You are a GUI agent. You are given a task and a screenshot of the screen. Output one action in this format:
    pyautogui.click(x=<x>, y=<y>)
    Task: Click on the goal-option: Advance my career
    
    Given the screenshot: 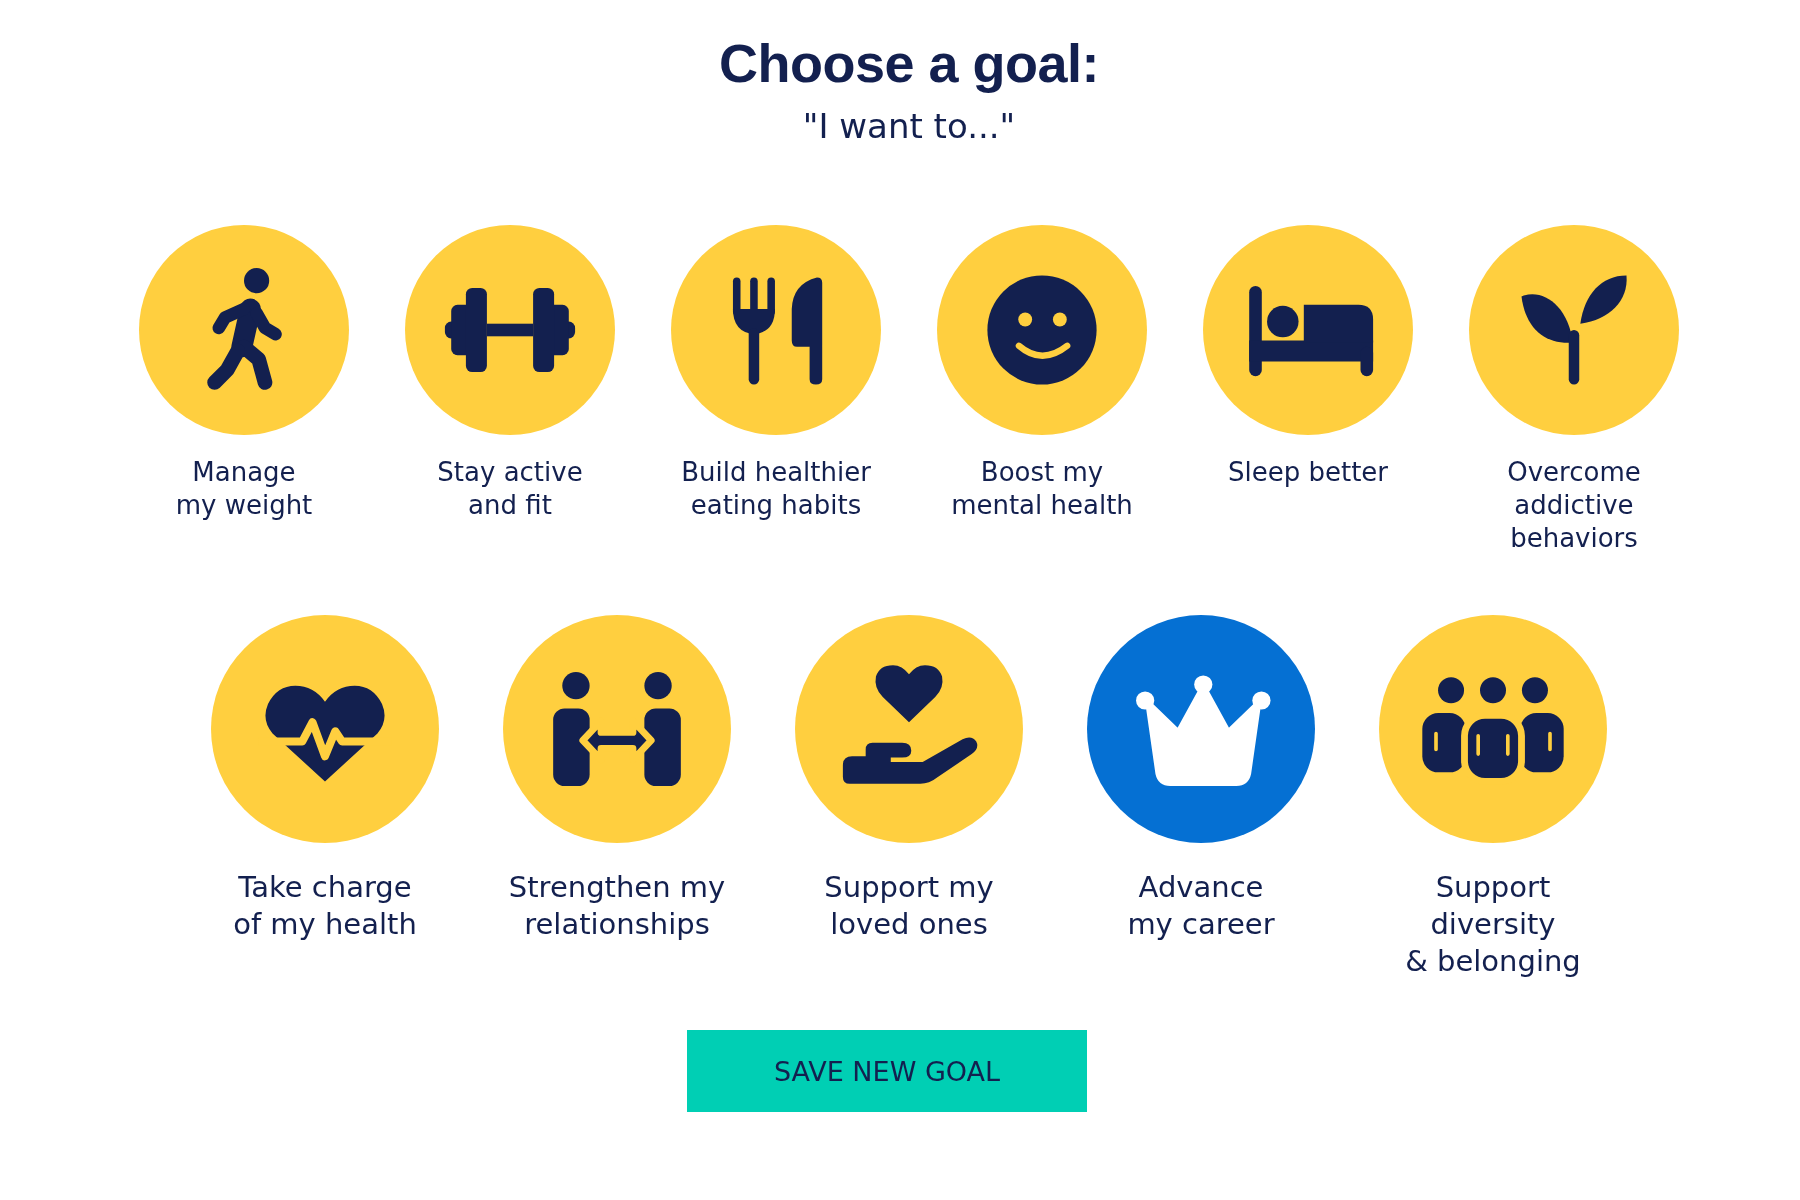 What is the action you would take?
    pyautogui.click(x=1201, y=779)
    